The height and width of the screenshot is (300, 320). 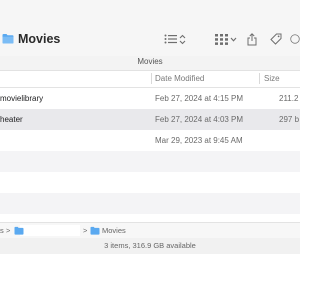 I want to click on column-header: Date Modified Size, so click(x=150, y=79).